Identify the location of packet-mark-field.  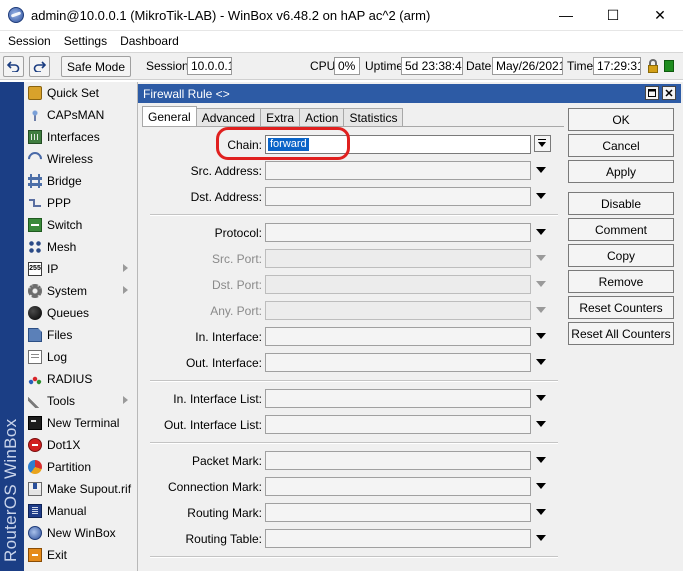
(398, 460).